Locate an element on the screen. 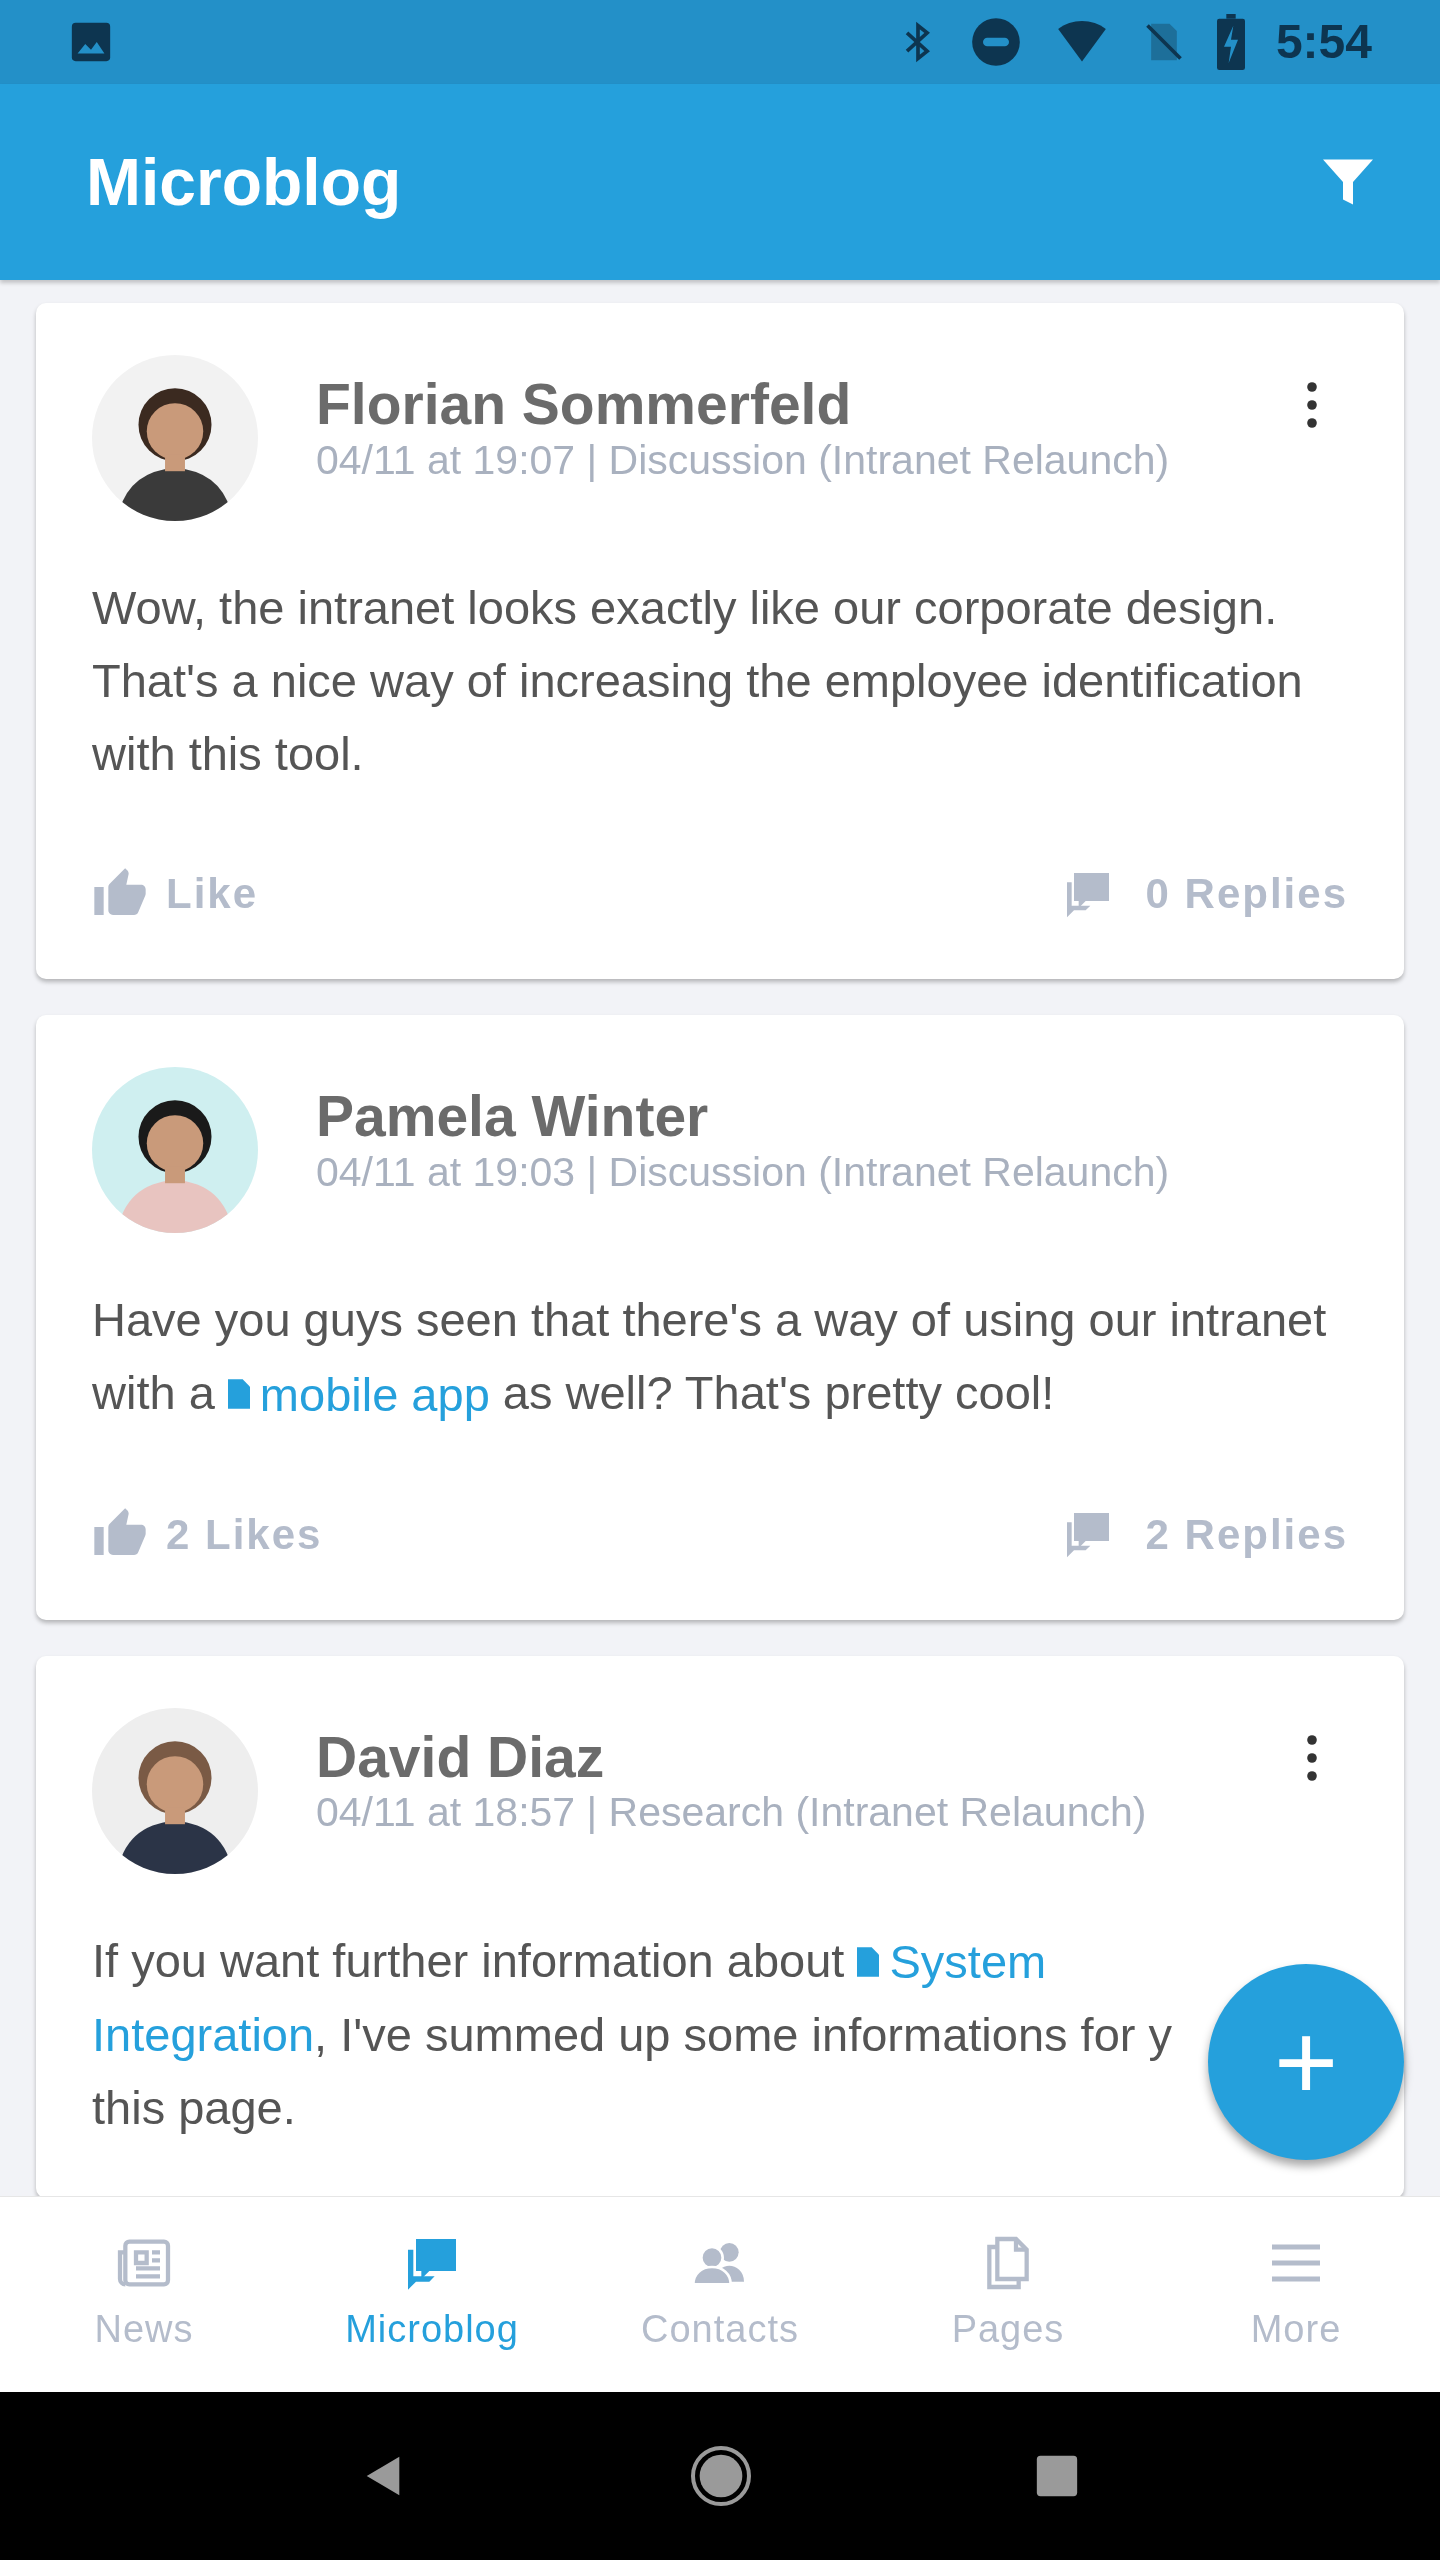  replies-button: 0 Replies is located at coordinates (1203, 893).